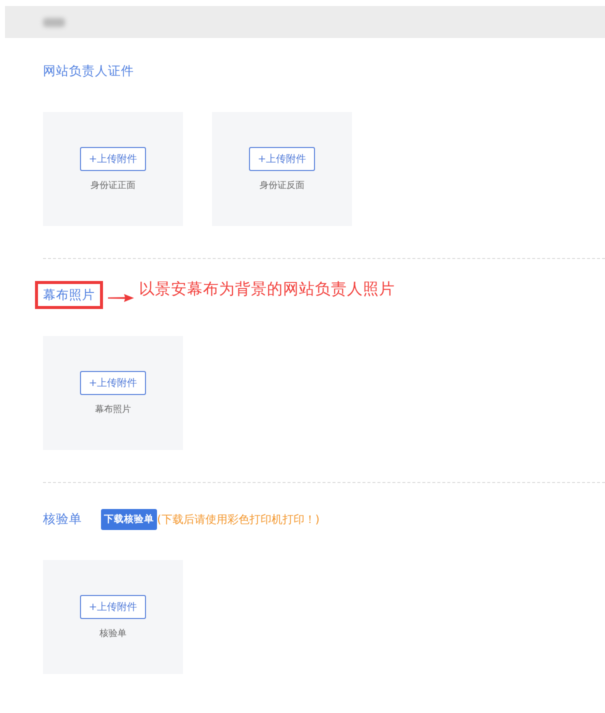  I want to click on section-title: 核验单, so click(62, 519).